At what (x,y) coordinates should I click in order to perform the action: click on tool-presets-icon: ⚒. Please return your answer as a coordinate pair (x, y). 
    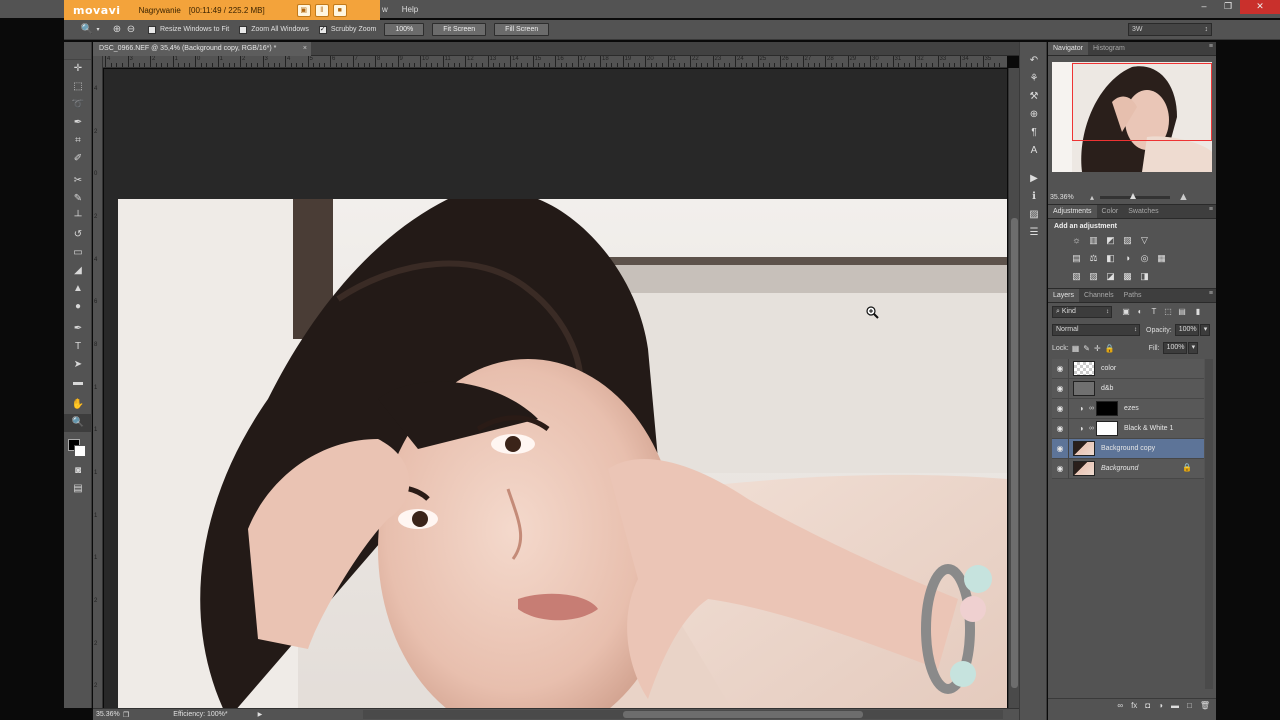
    Looking at the image, I should click on (1034, 97).